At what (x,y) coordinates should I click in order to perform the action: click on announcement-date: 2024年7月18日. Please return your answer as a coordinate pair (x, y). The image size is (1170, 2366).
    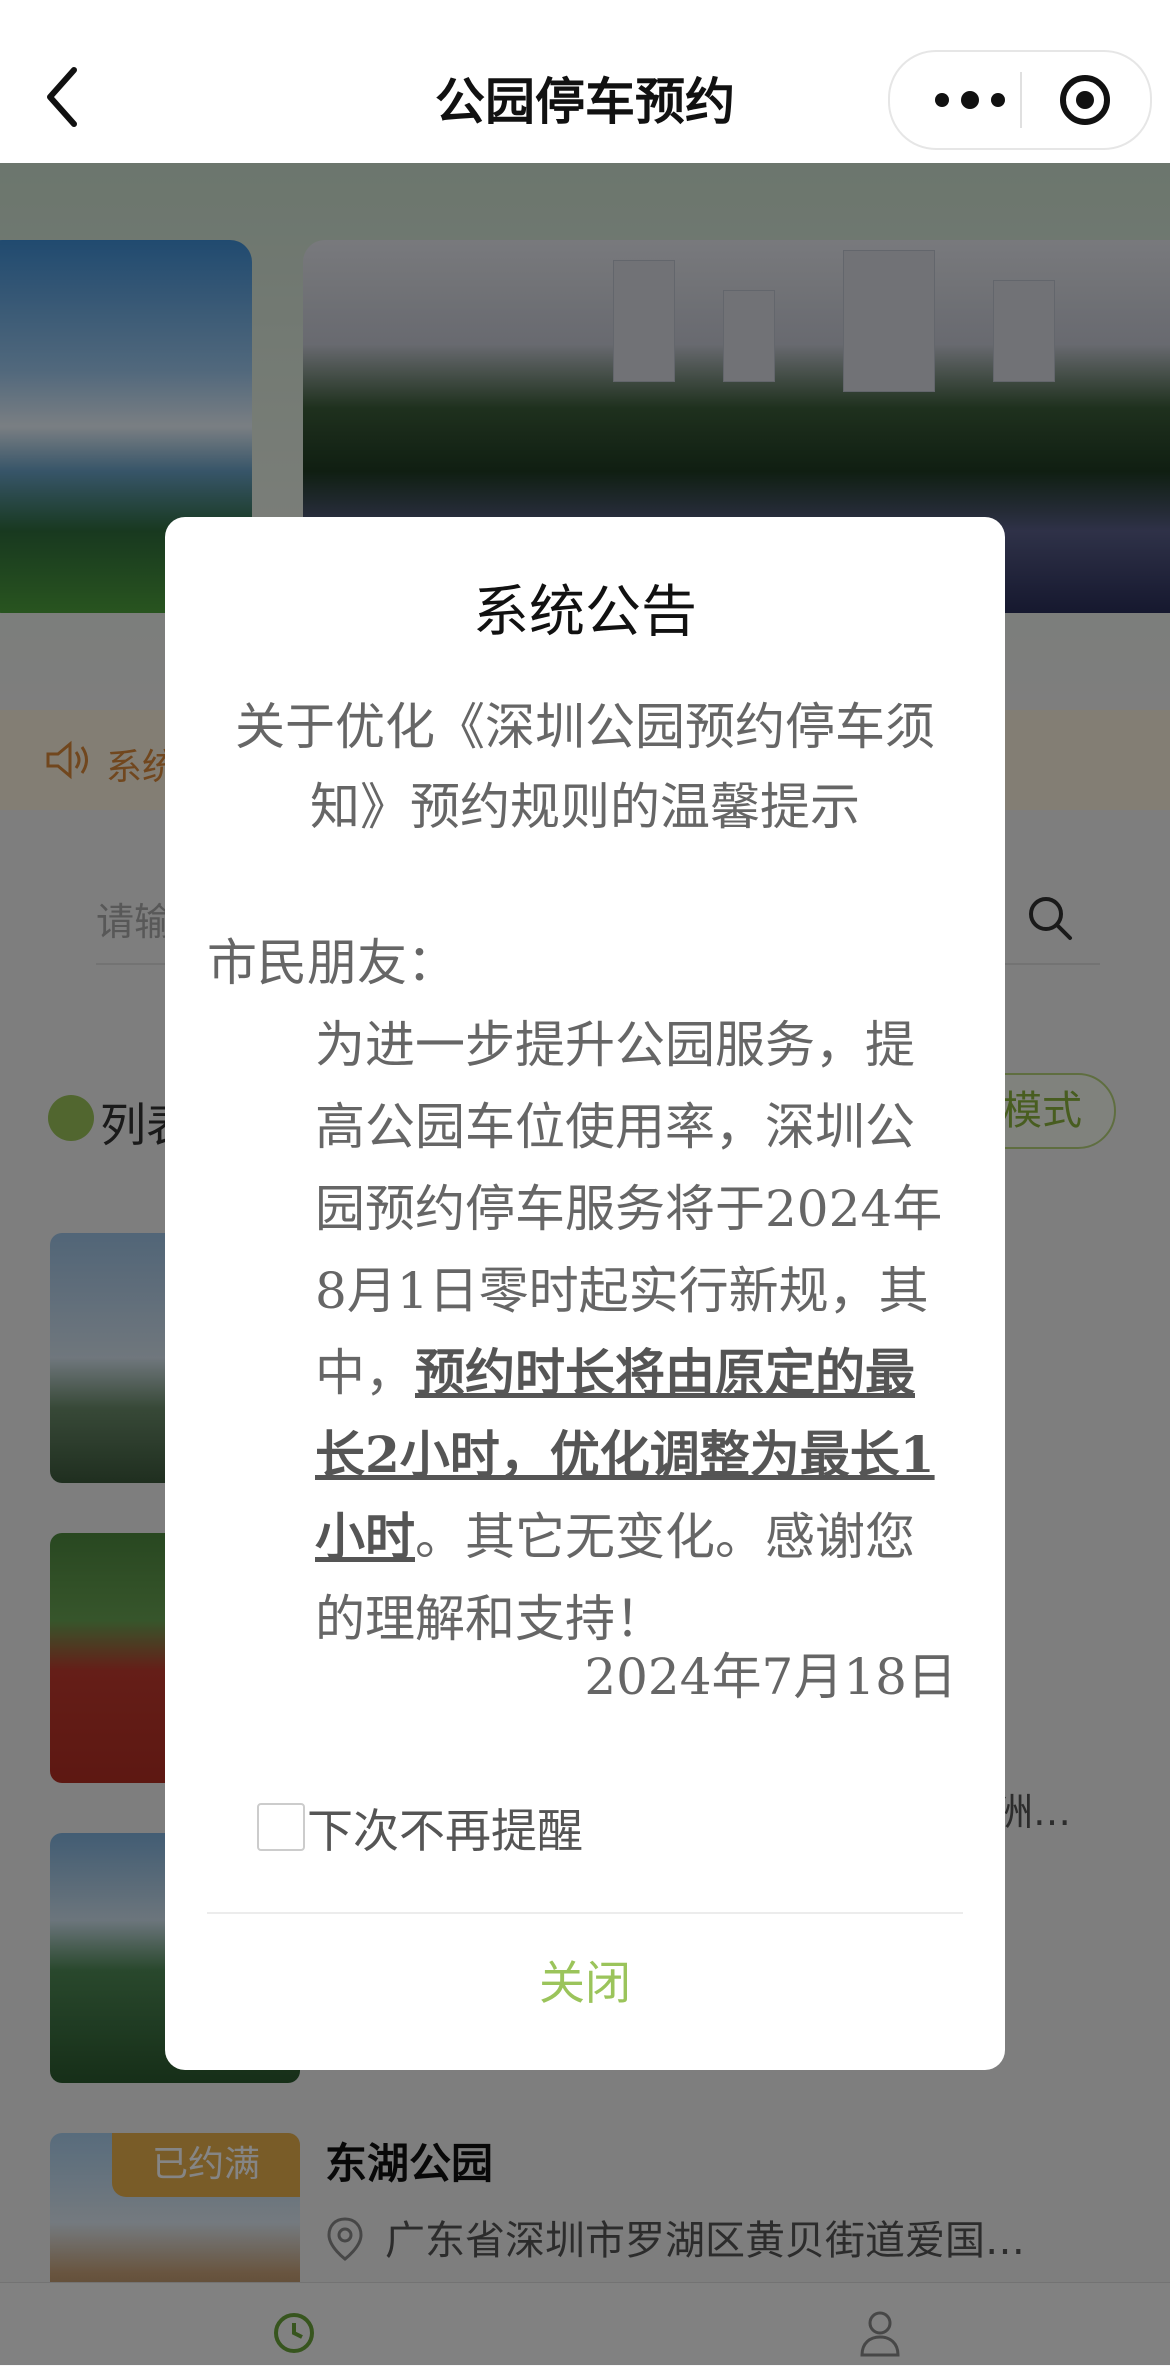
    Looking at the image, I should click on (770, 1677).